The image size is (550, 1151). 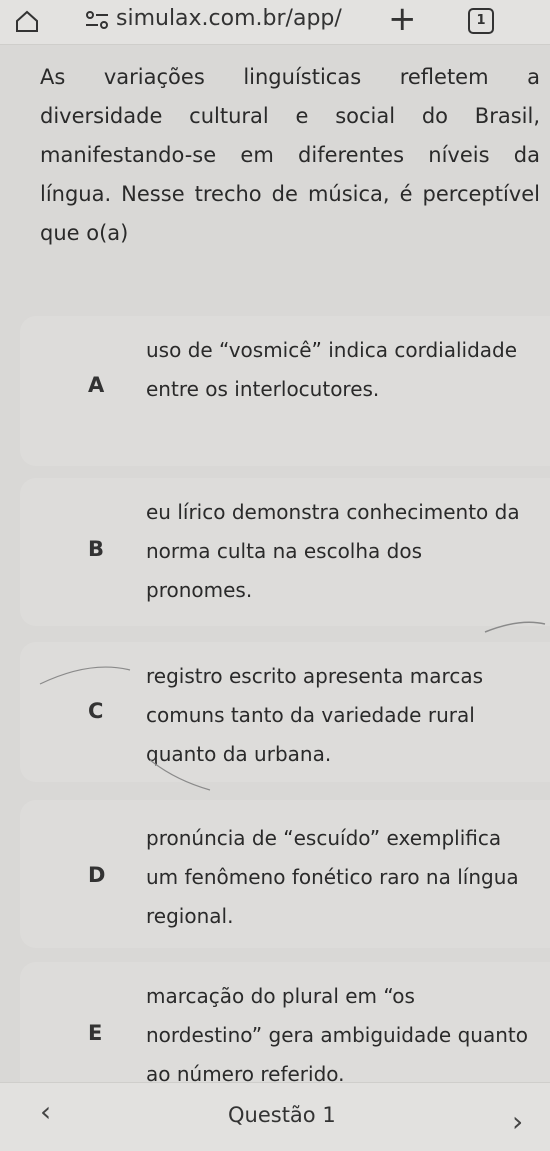 I want to click on question-number-label: Questão 1, so click(x=282, y=1115).